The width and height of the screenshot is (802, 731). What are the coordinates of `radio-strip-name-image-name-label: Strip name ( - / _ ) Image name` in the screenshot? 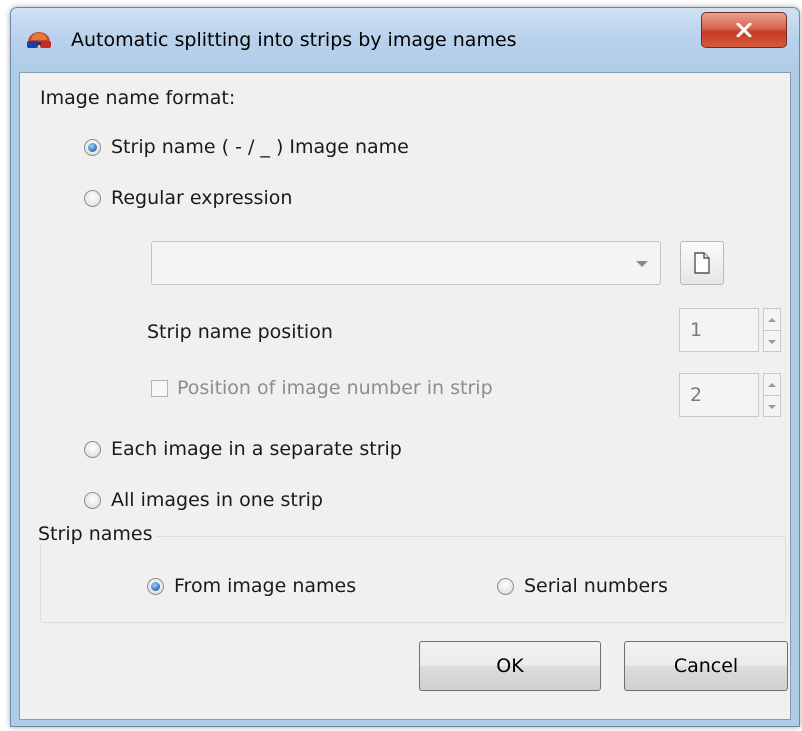 It's located at (260, 147).